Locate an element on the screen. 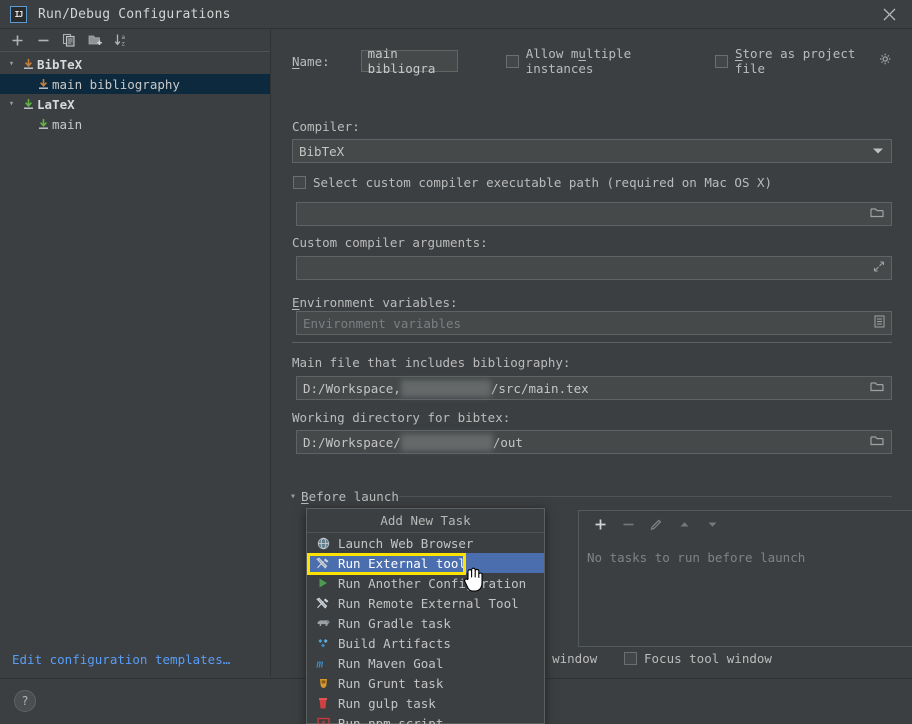 The width and height of the screenshot is (912, 724). remove-configuration-button is located at coordinates (43, 40).